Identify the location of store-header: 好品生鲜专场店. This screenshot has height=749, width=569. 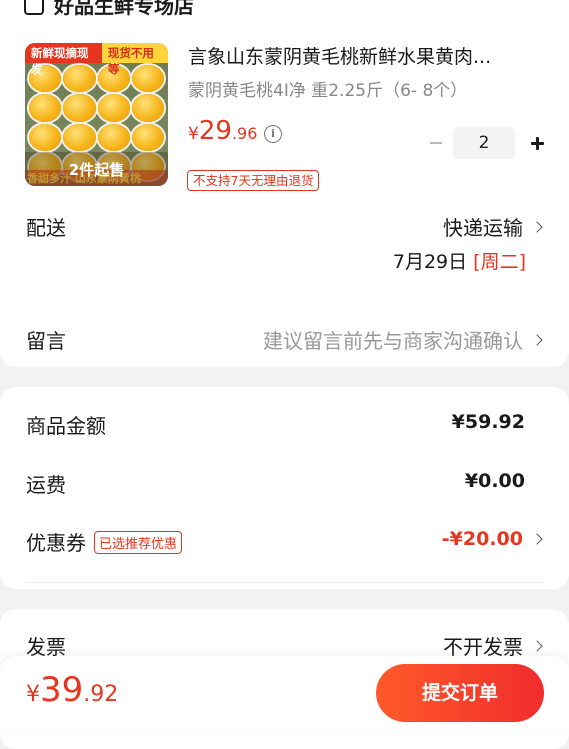
(109, 9).